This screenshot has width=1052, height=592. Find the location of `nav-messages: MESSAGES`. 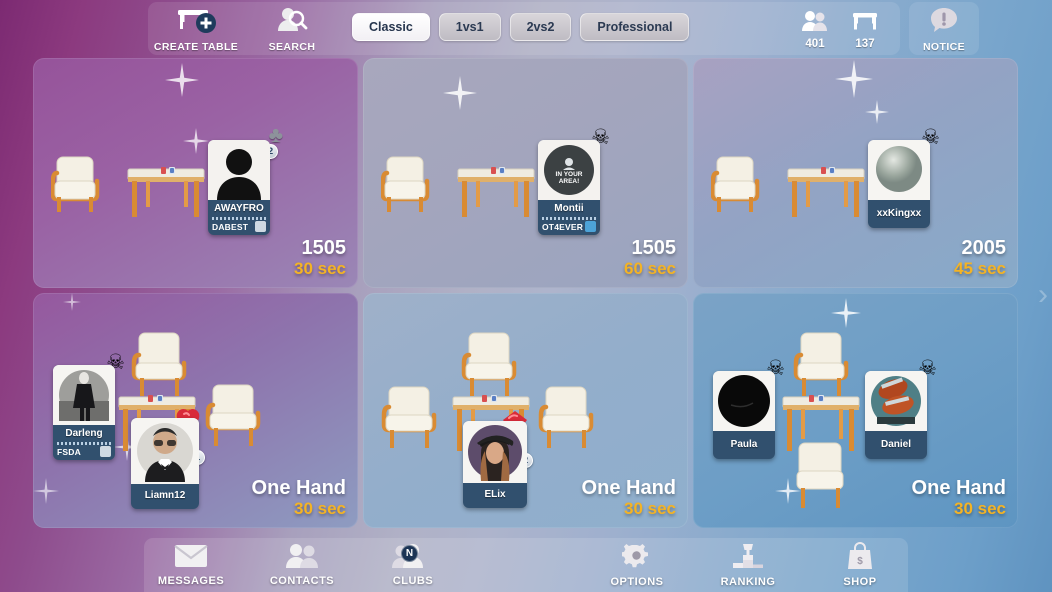

nav-messages: MESSAGES is located at coordinates (191, 565).